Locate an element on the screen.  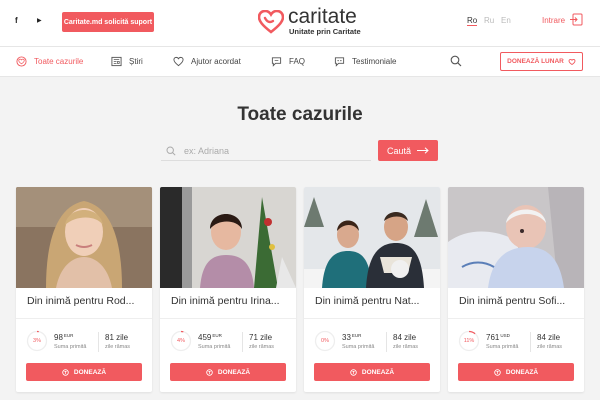
progress-circle: 3% is located at coordinates (37, 341).